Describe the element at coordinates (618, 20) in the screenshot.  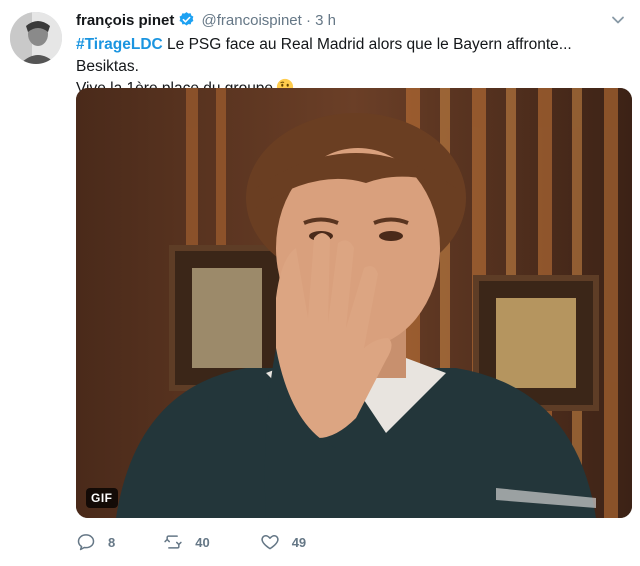
I see `chevron-down-icon` at that location.